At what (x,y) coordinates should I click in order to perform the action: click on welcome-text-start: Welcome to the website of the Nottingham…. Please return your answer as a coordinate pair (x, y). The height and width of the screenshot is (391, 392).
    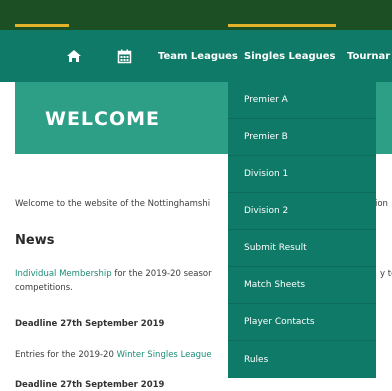
    Looking at the image, I should click on (113, 204).